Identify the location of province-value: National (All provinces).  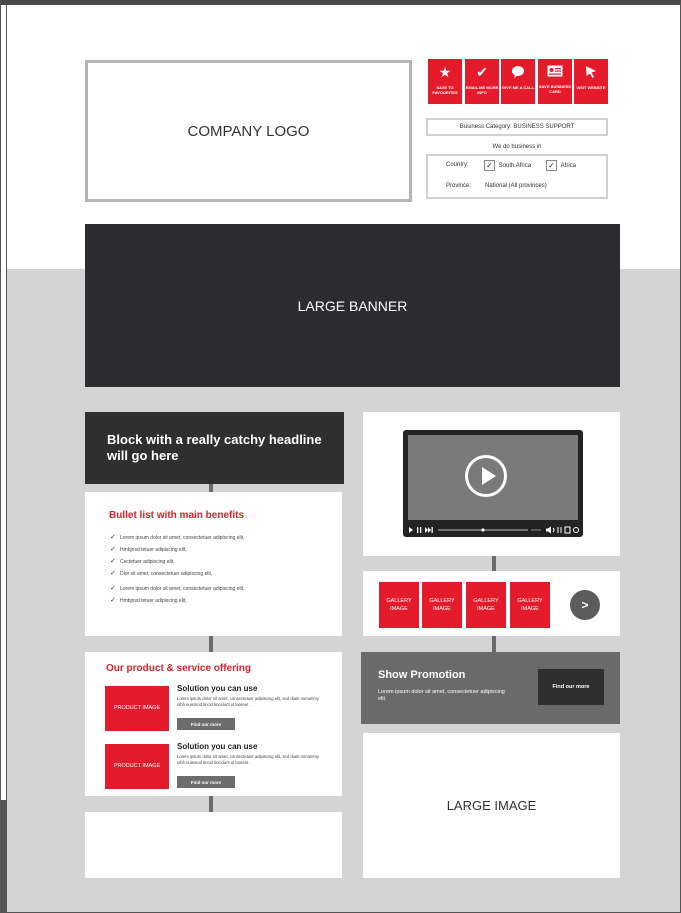
(516, 186).